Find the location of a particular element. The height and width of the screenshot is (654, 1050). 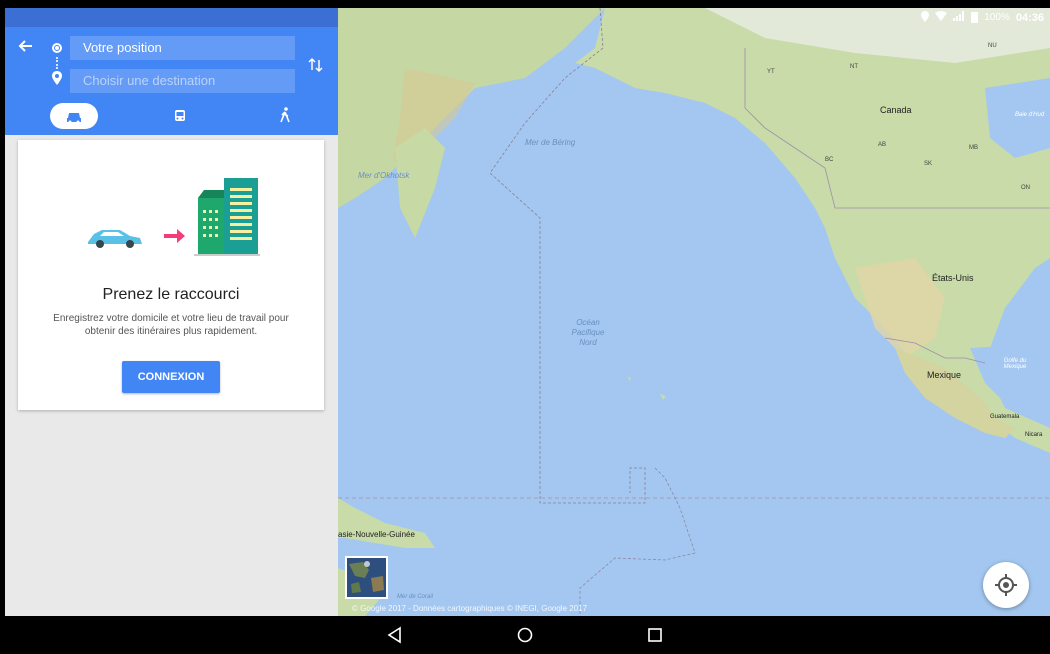

car-to-building-illustration is located at coordinates (174, 218).